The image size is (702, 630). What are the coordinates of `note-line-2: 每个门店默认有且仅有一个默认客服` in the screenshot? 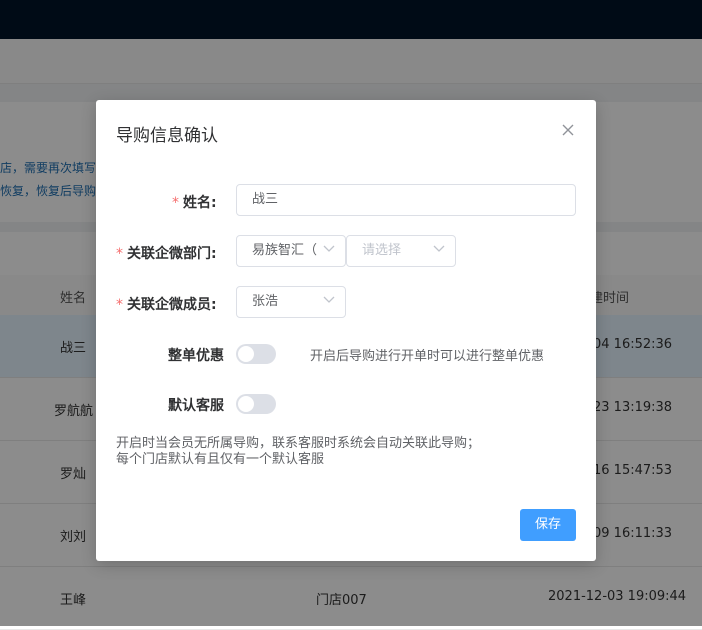 It's located at (220, 459).